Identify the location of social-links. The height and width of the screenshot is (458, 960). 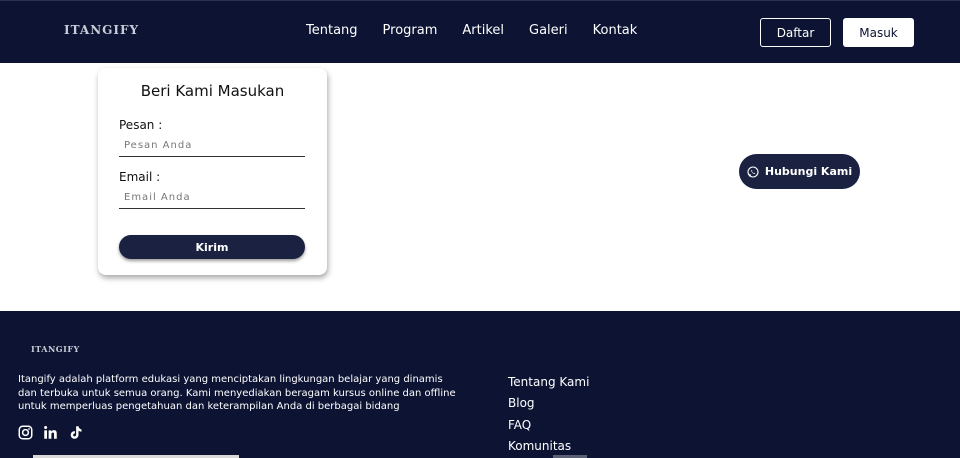
(50, 432).